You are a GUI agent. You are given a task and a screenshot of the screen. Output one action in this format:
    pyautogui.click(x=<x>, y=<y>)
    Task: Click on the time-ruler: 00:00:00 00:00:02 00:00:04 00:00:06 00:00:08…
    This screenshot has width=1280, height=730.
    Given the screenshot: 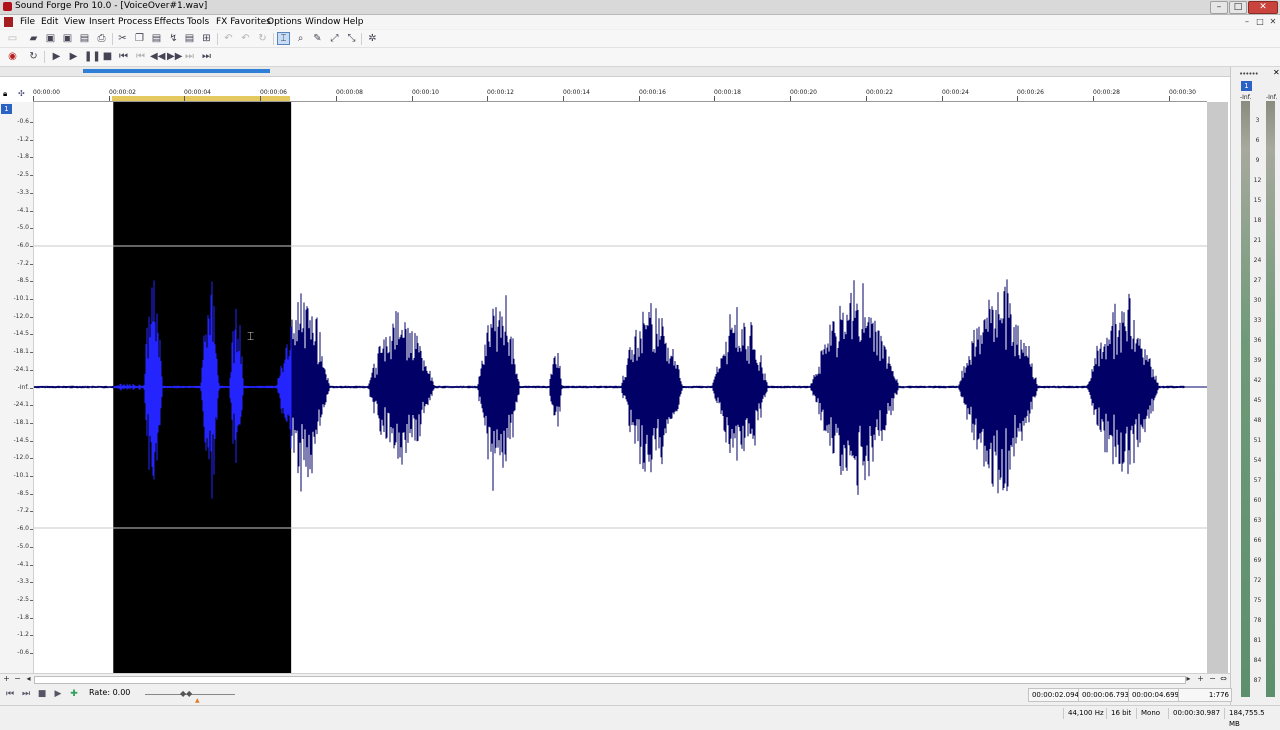 What is the action you would take?
    pyautogui.click(x=620, y=95)
    